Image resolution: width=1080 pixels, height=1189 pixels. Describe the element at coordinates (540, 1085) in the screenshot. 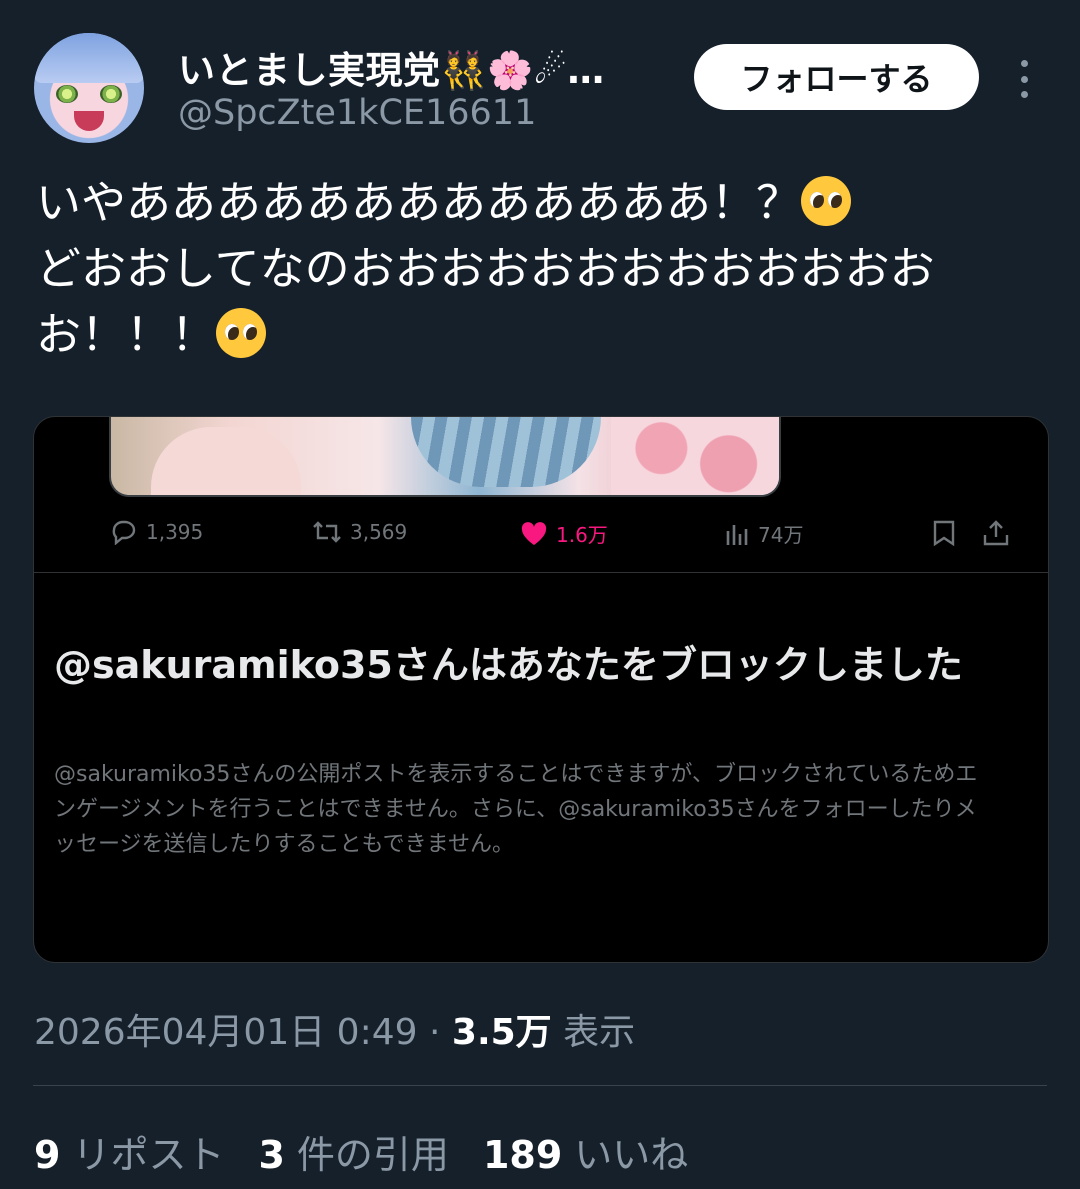

I see `section-divider` at that location.